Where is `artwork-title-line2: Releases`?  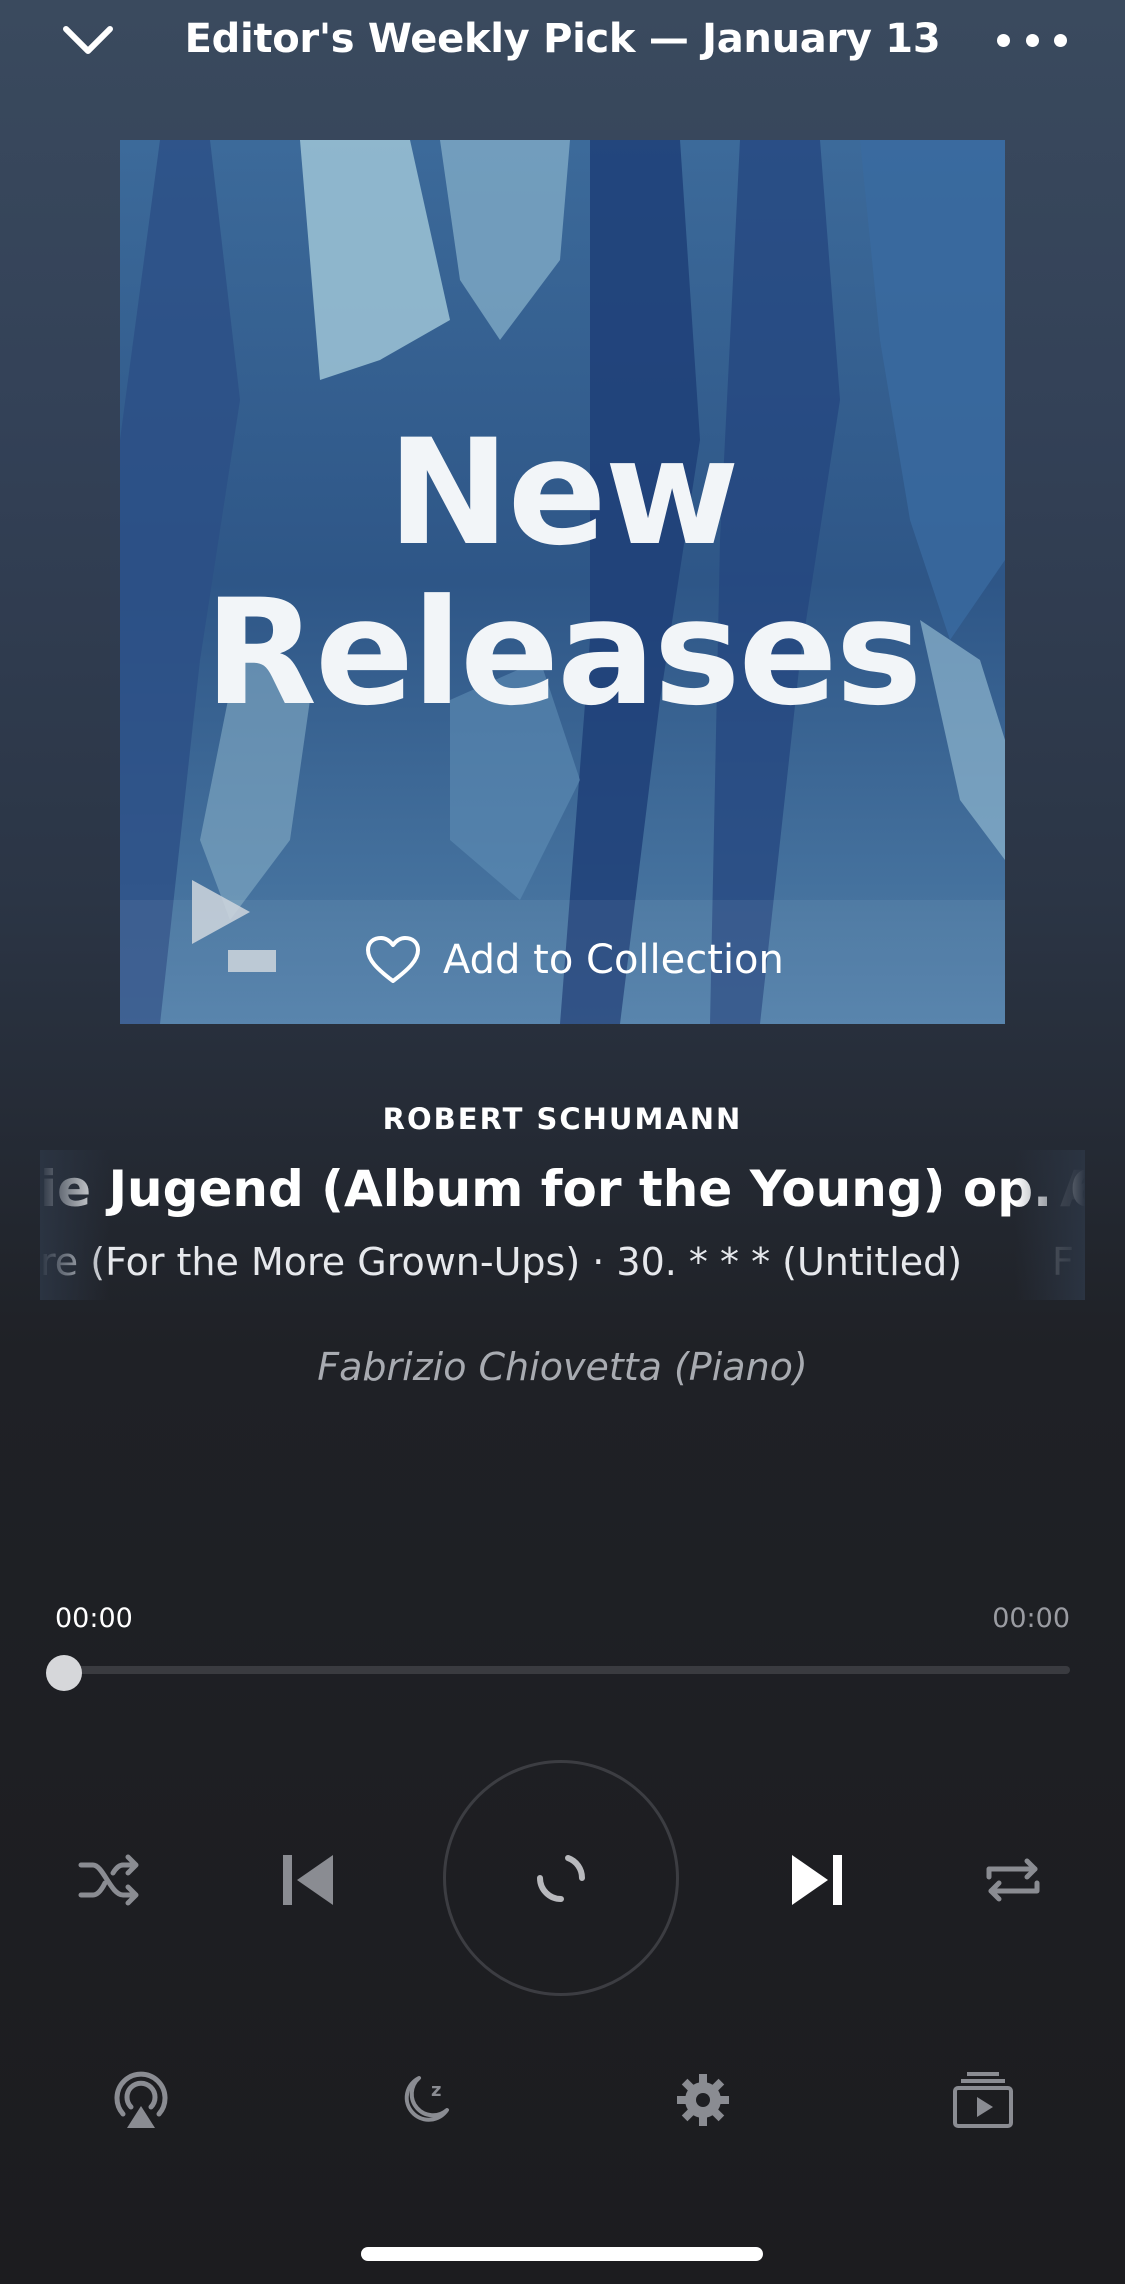 artwork-title-line2: Releases is located at coordinates (563, 653).